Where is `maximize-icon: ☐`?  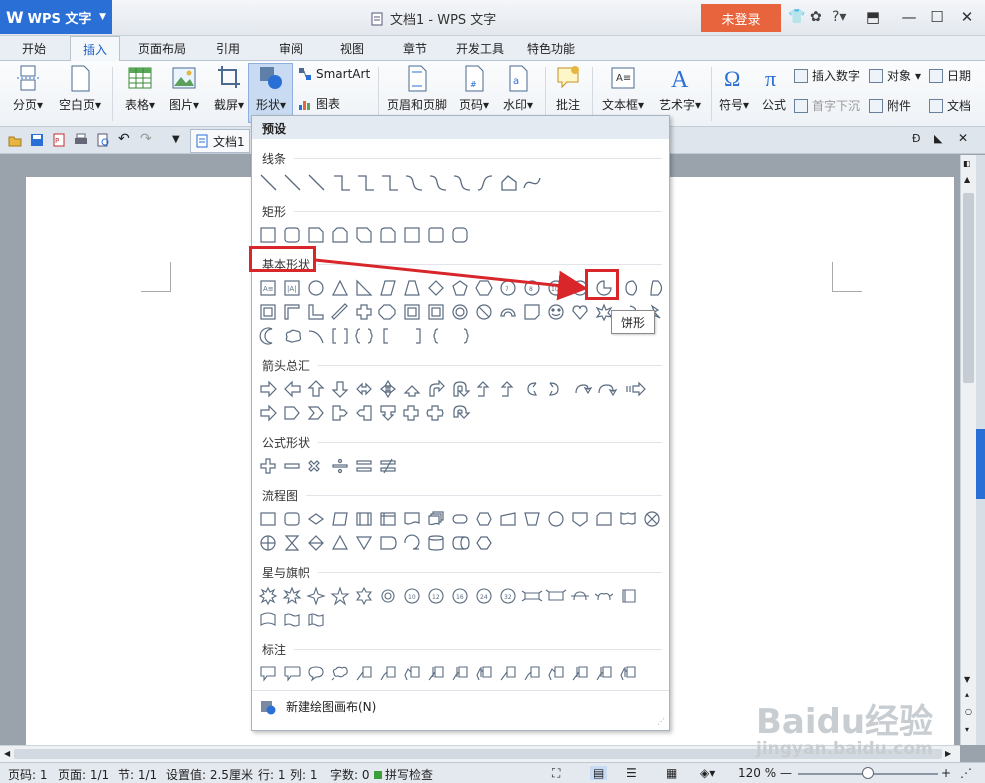
maximize-icon: ☐ is located at coordinates (937, 17).